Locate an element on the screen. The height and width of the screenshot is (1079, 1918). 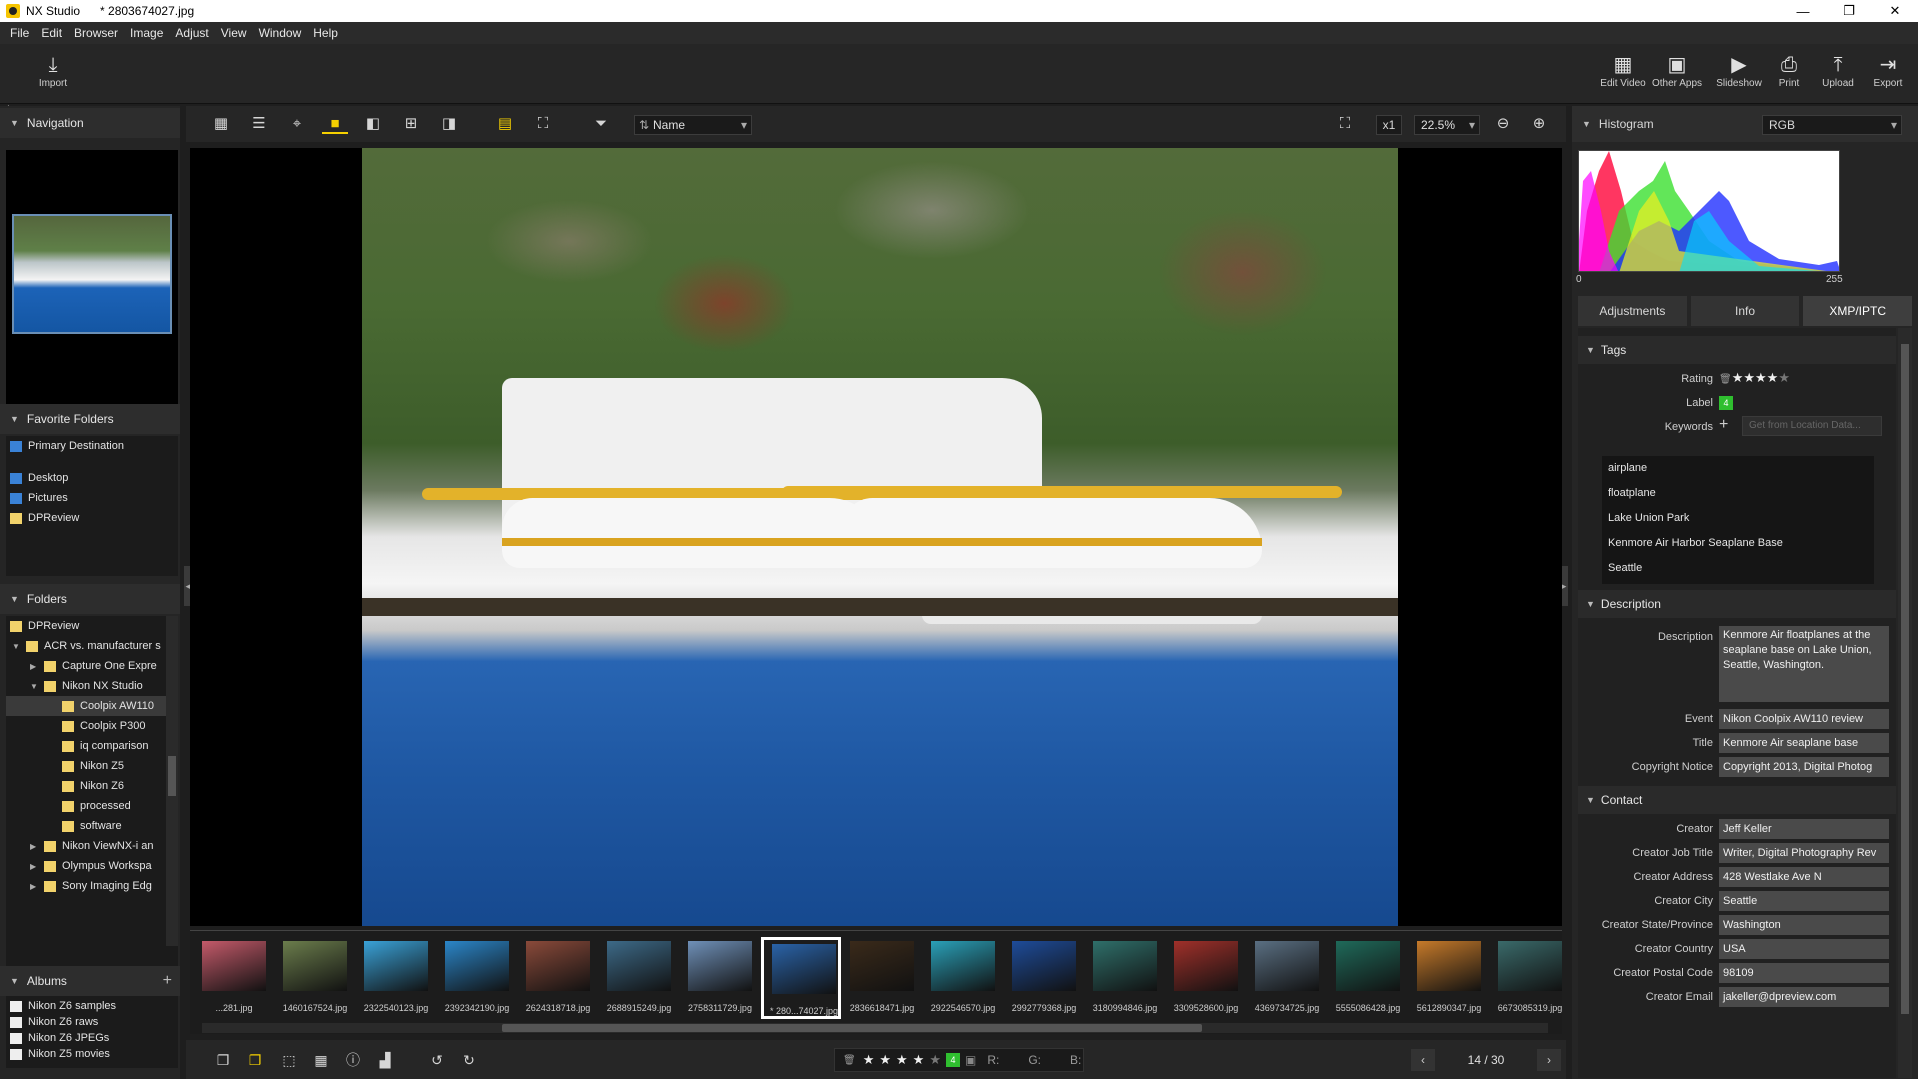
keyword-item: floatplane is located at coordinates (1738, 493).